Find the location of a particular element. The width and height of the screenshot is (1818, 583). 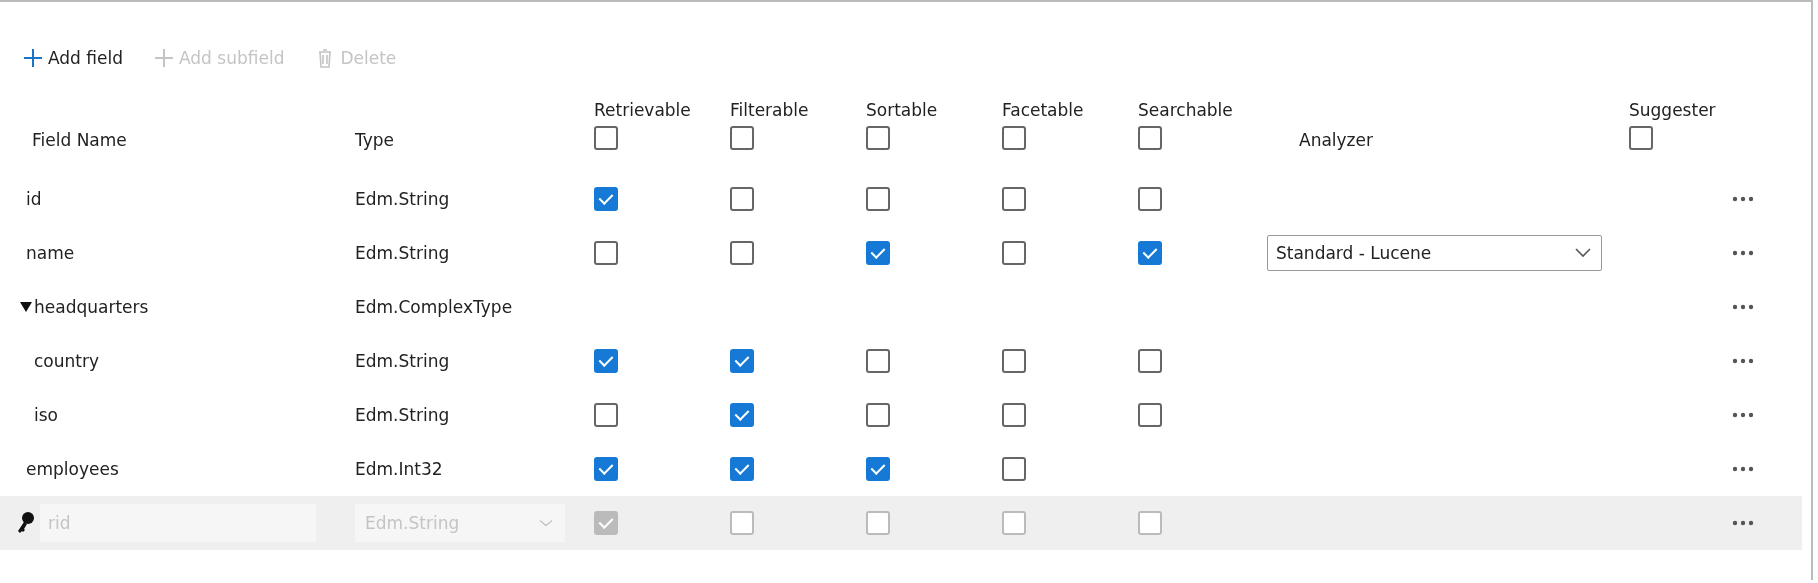

field-name: country is located at coordinates (66, 361).